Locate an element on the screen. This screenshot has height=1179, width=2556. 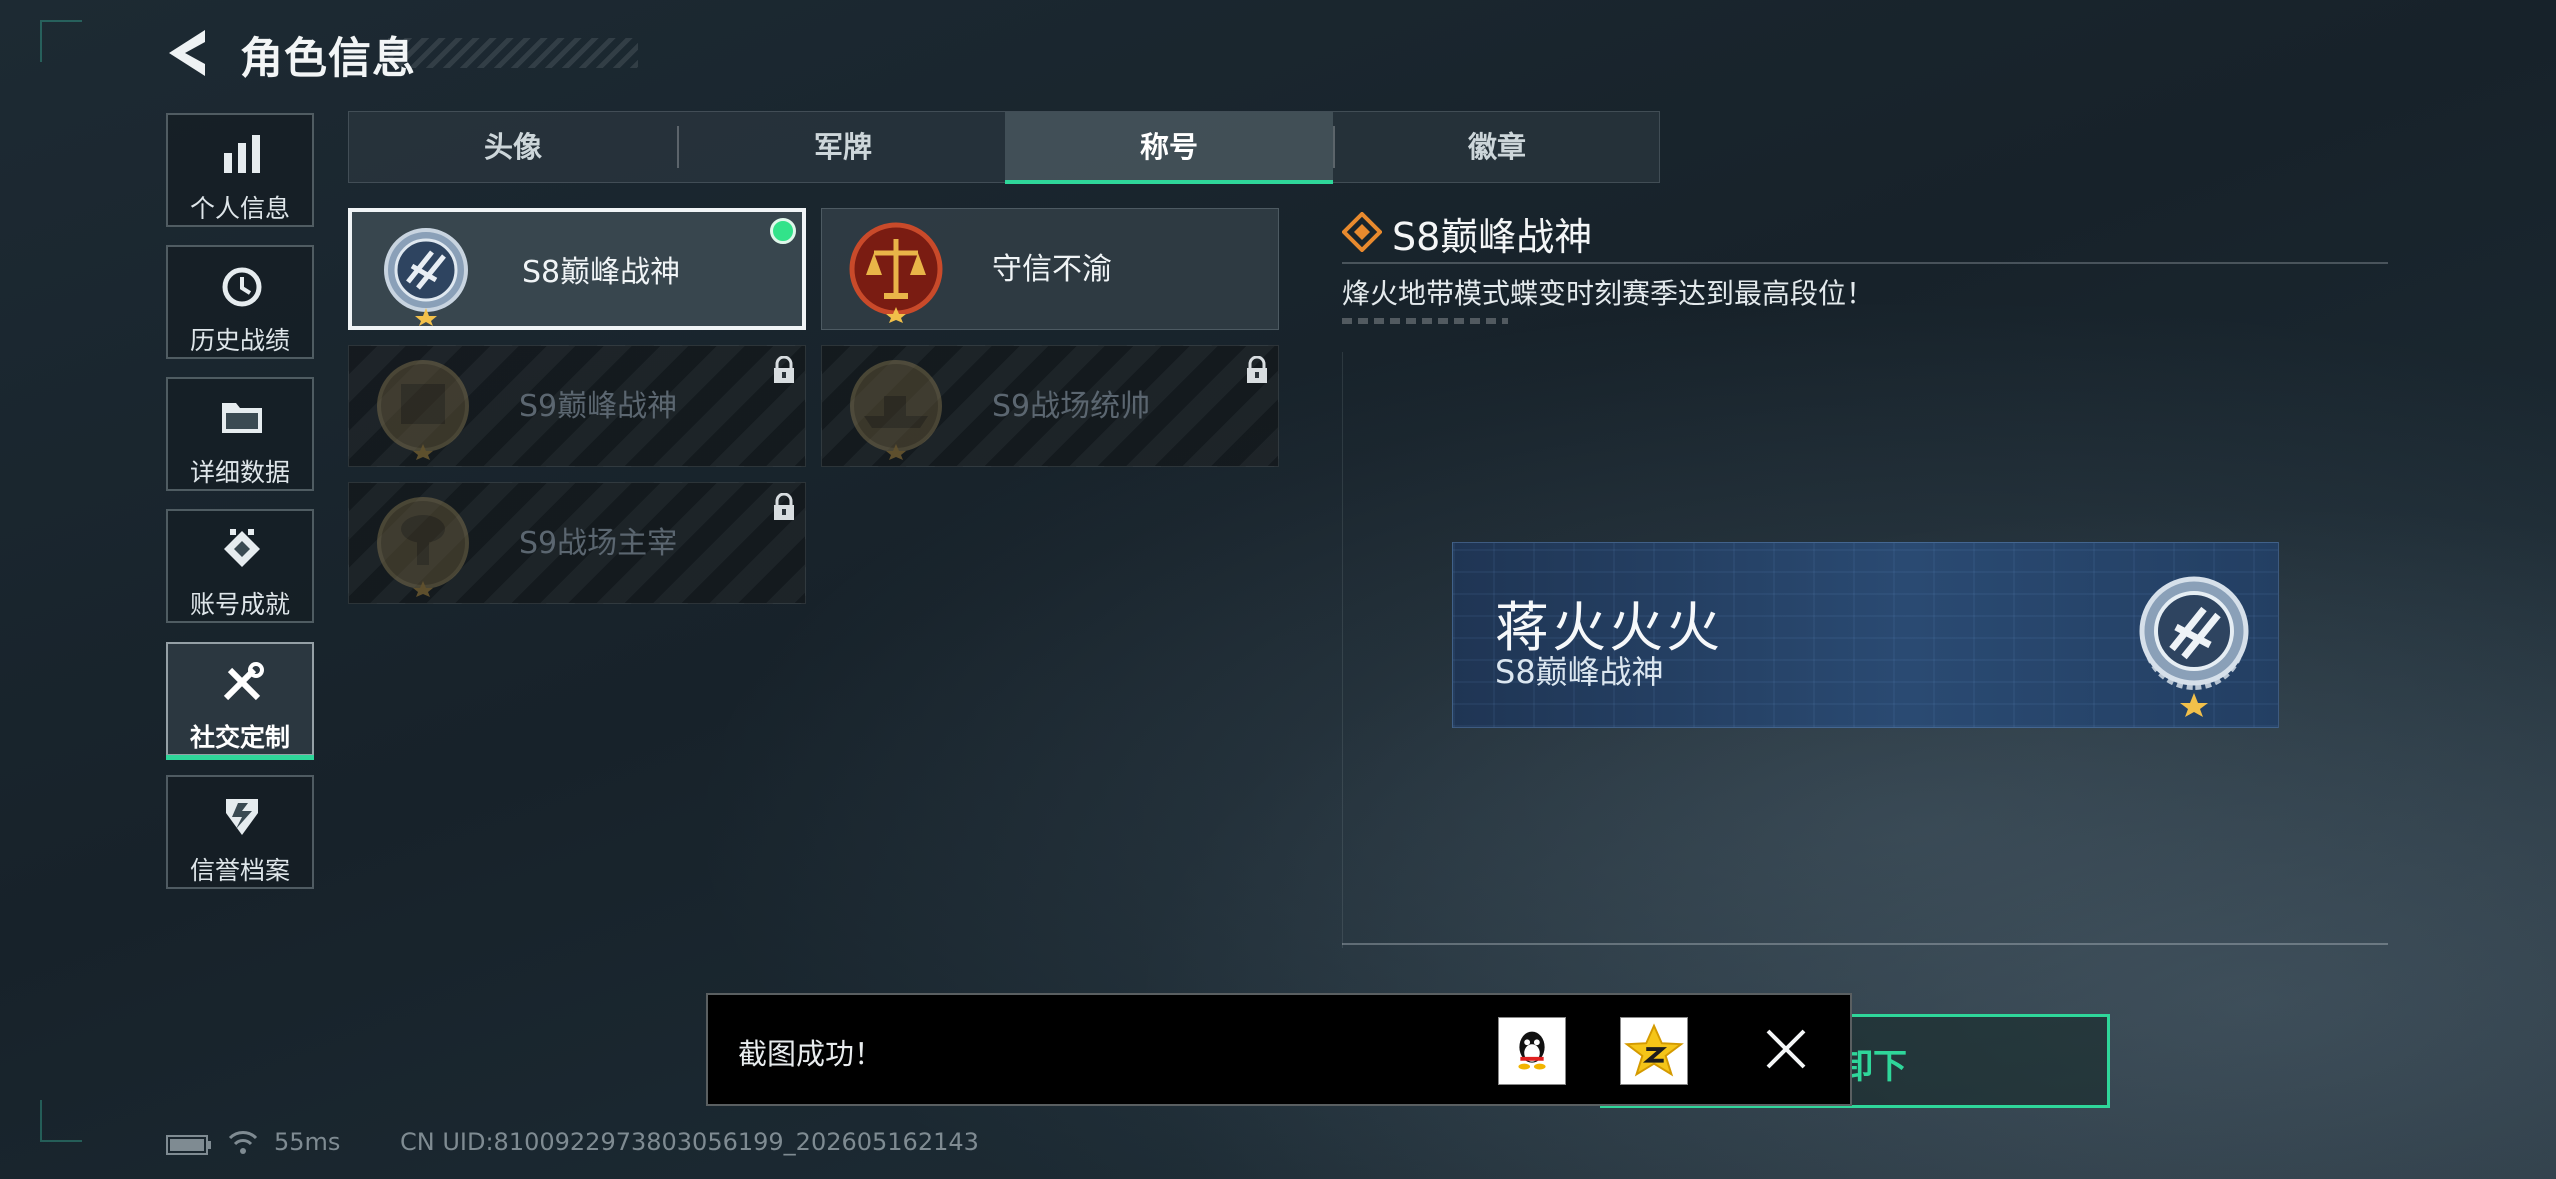
title-card: S8巅峰战神 is located at coordinates (577, 269).